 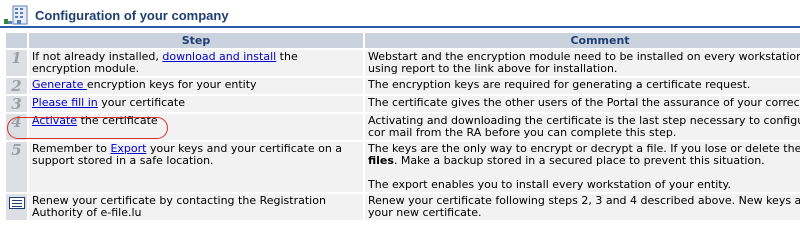 I want to click on step-cell: Generate encryption keys for your entity, so click(x=196, y=85).